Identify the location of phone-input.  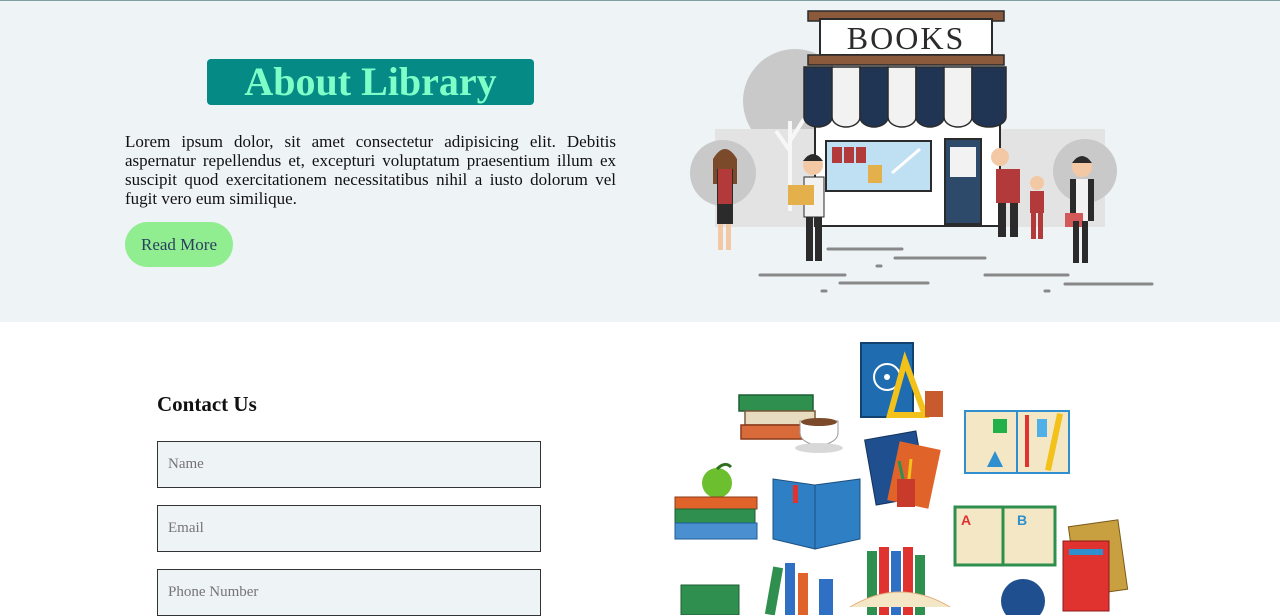
(349, 592).